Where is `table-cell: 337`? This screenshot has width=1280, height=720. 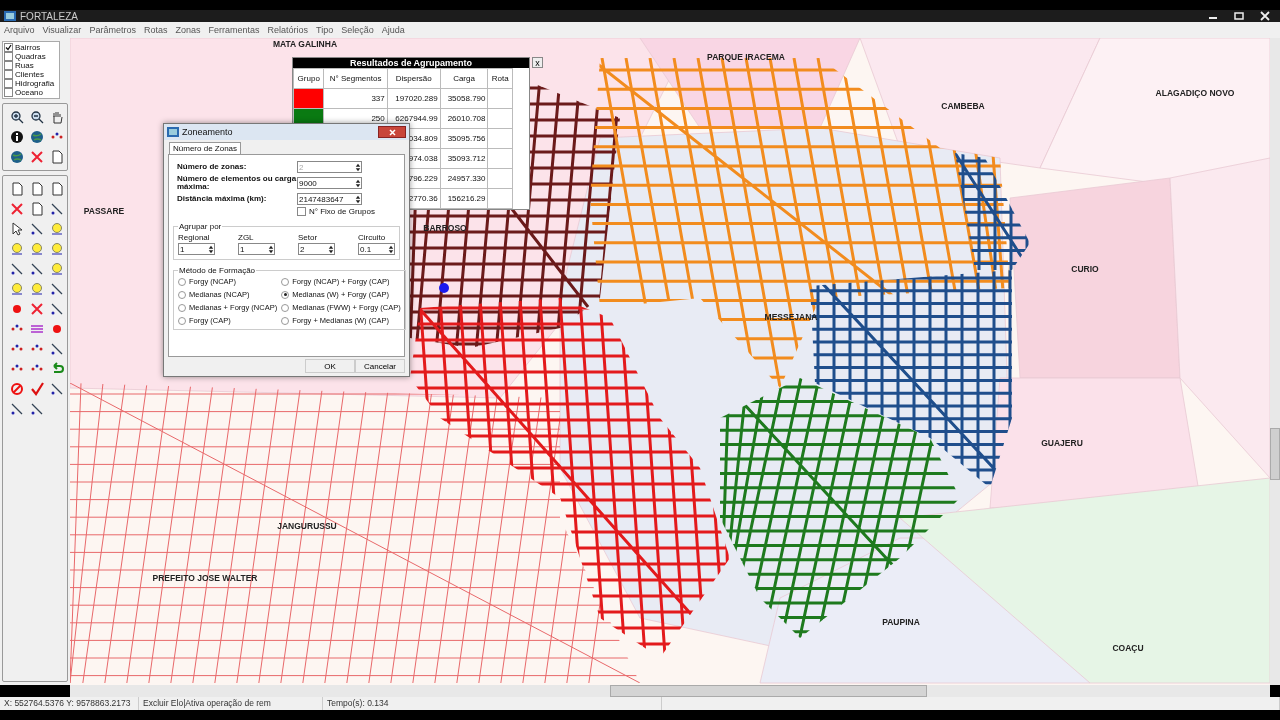 table-cell: 337 is located at coordinates (355, 98).